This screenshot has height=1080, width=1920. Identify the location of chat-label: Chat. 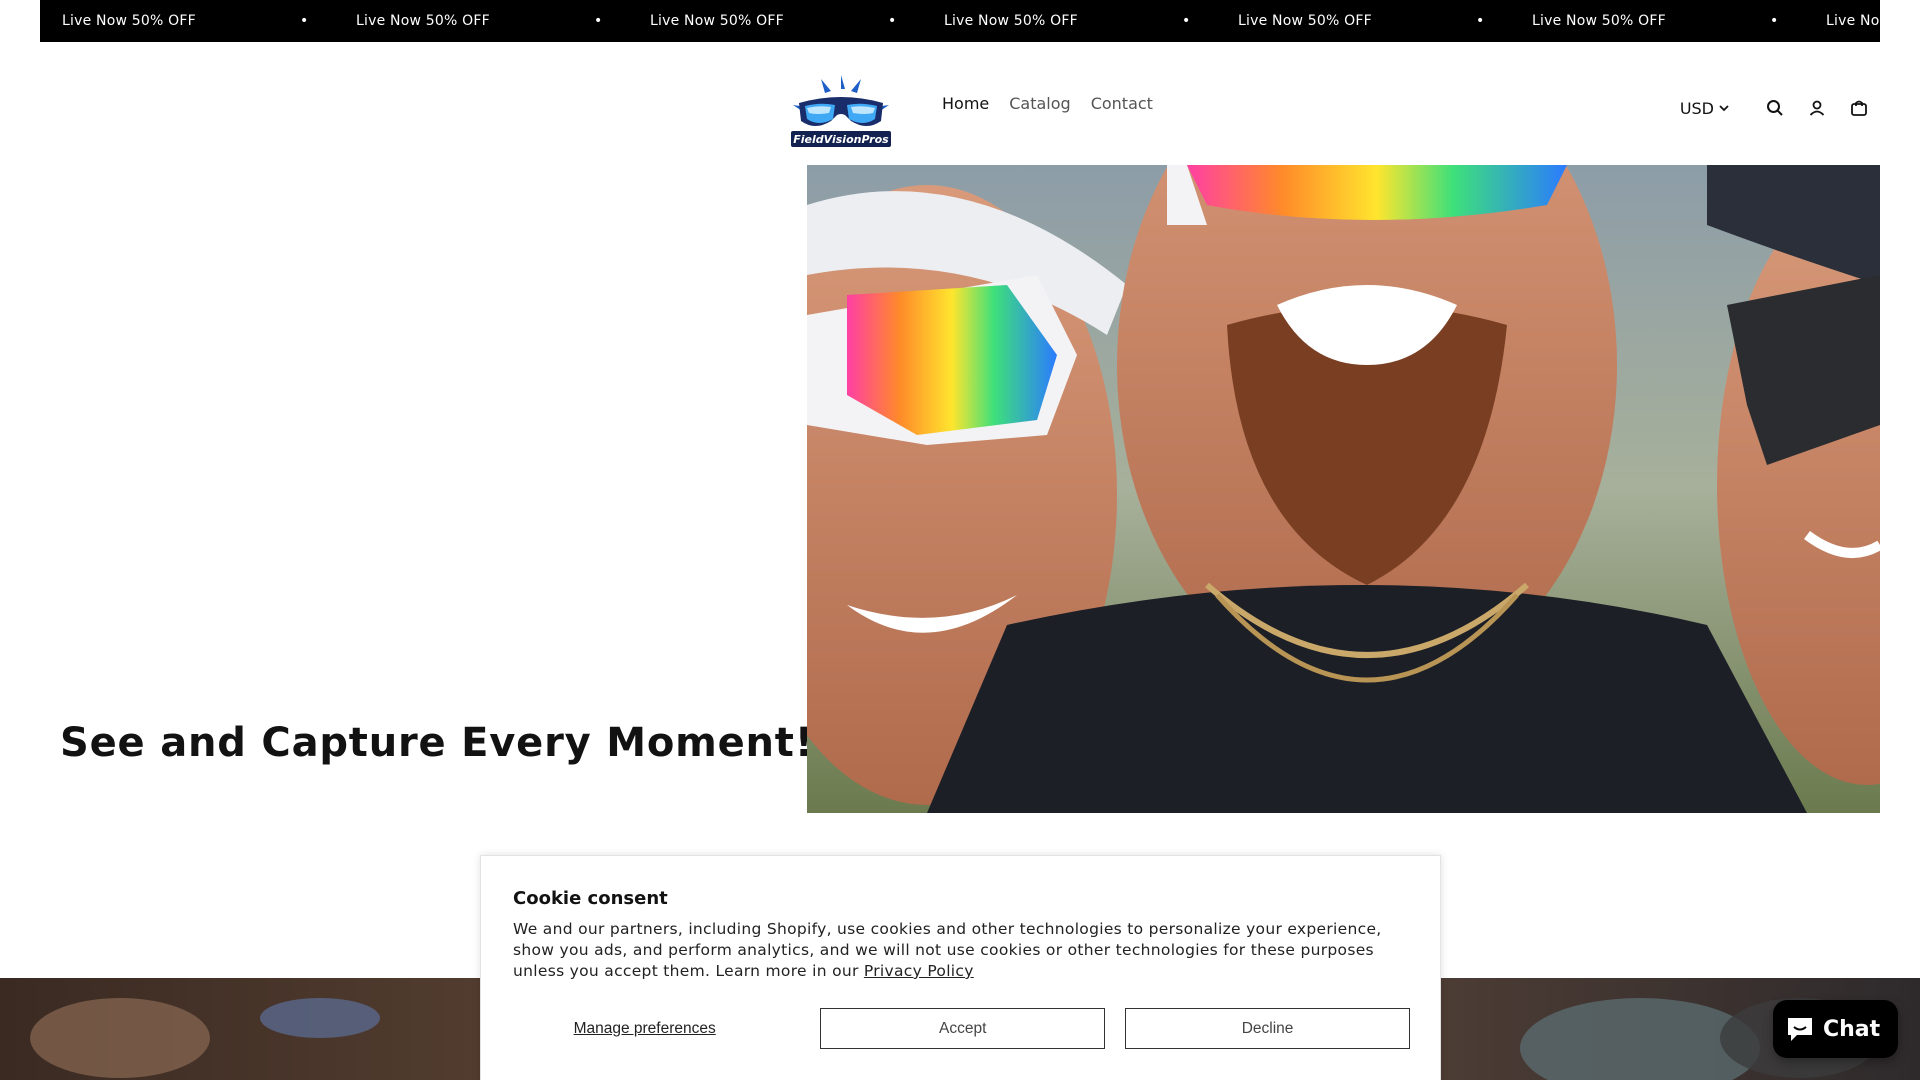
(1852, 1029).